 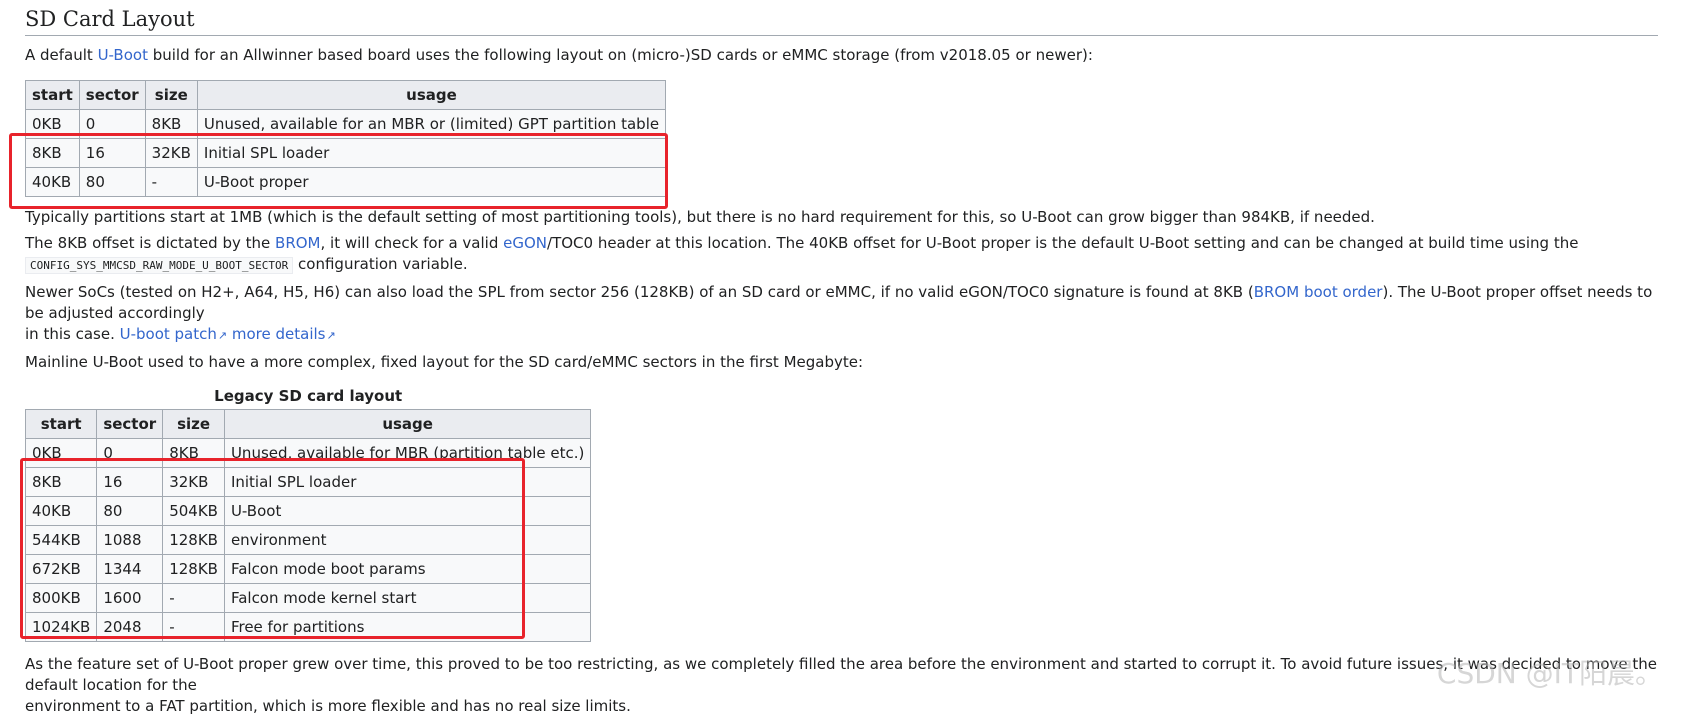 I want to click on cell-usage: Falcon mode boot params, so click(x=407, y=569).